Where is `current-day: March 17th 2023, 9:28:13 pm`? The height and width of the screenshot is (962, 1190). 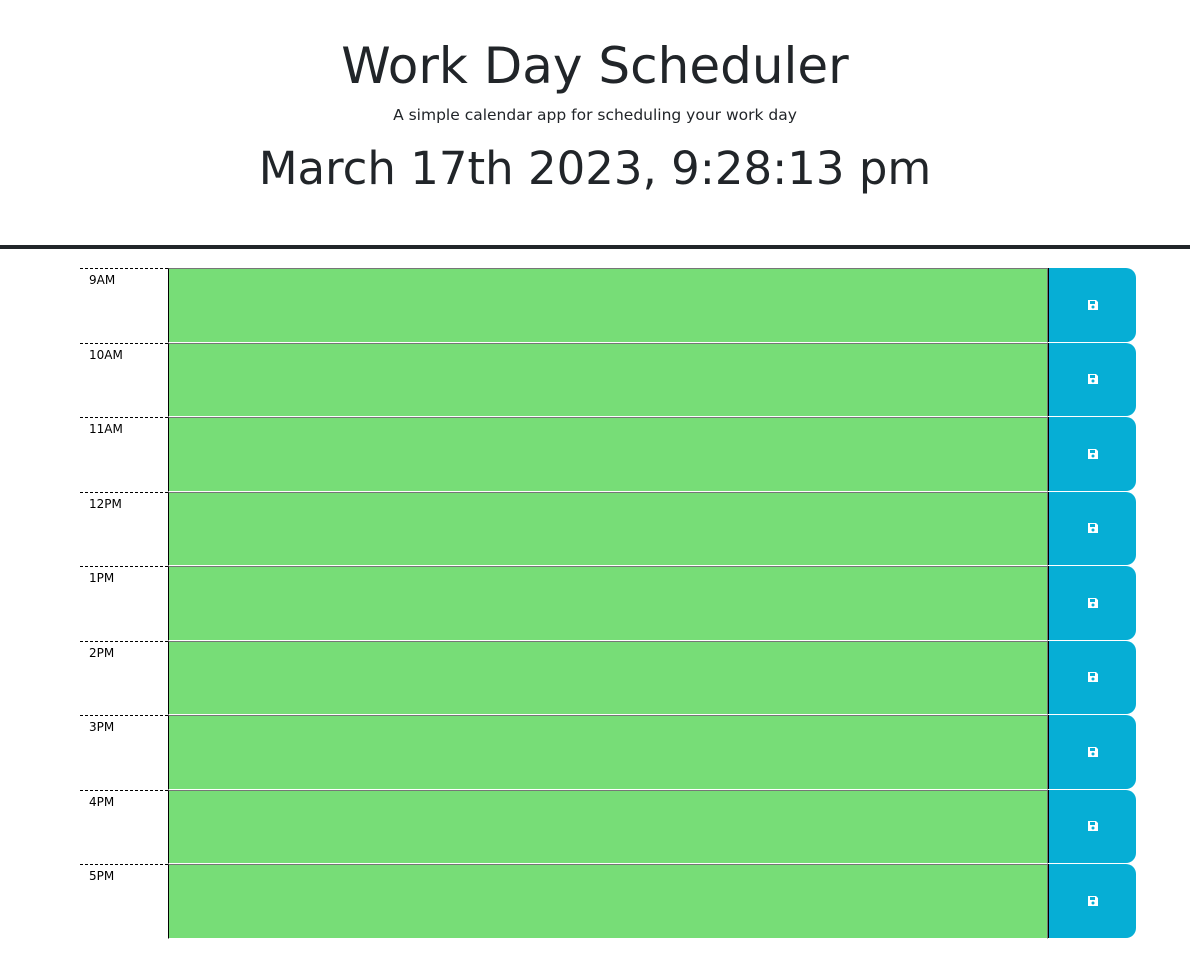
current-day: March 17th 2023, 9:28:13 pm is located at coordinates (595, 168).